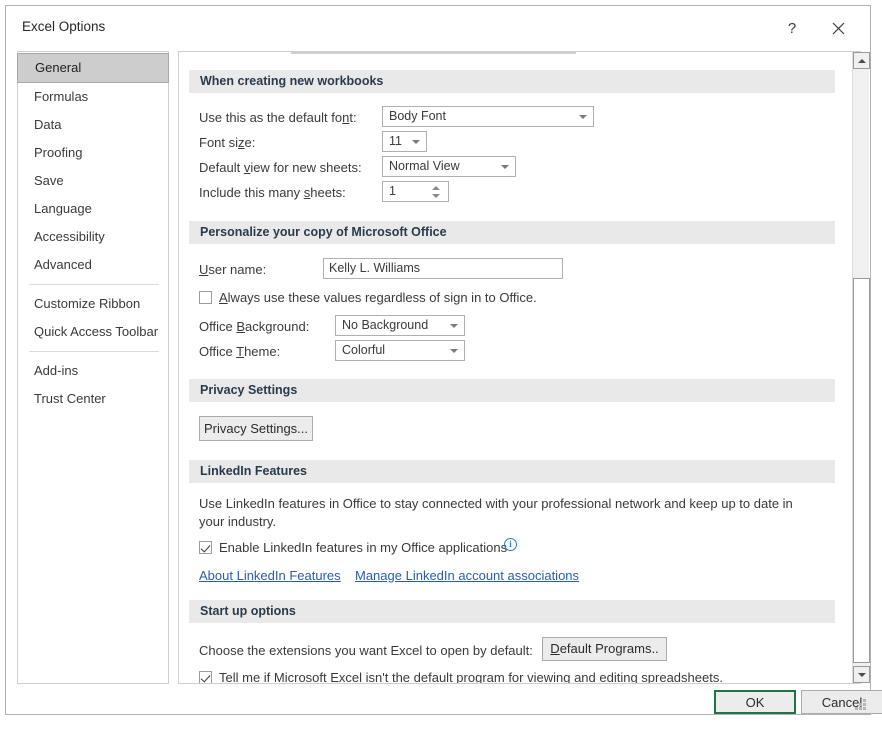 This screenshot has height=743, width=882. I want to click on sidebar-item-label: Save, so click(49, 180).